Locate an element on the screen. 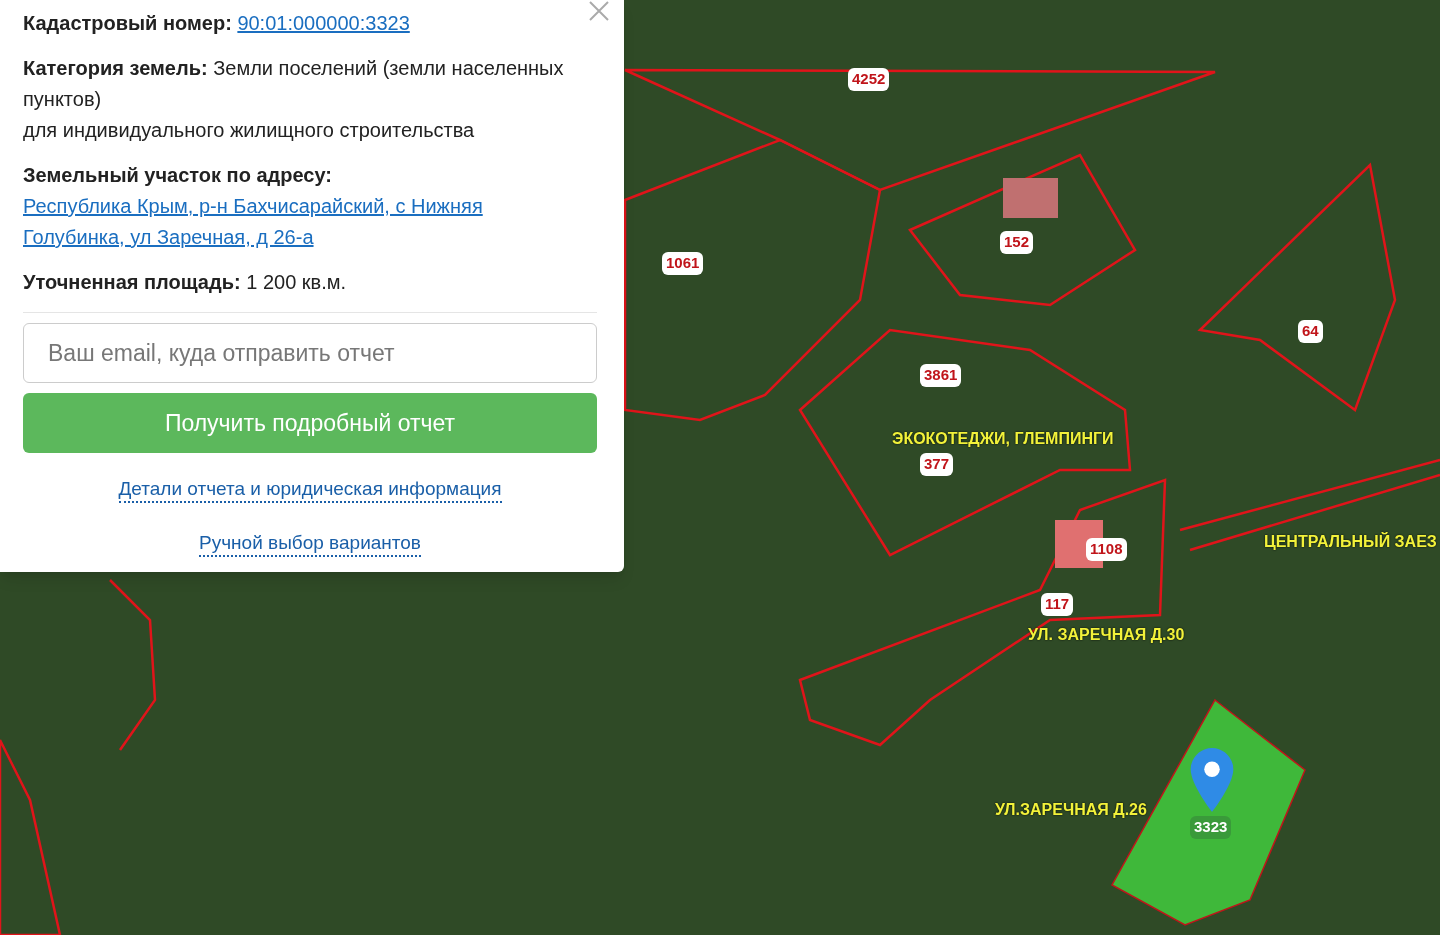 This screenshot has width=1440, height=935. parcel-number: 3861 is located at coordinates (941, 375).